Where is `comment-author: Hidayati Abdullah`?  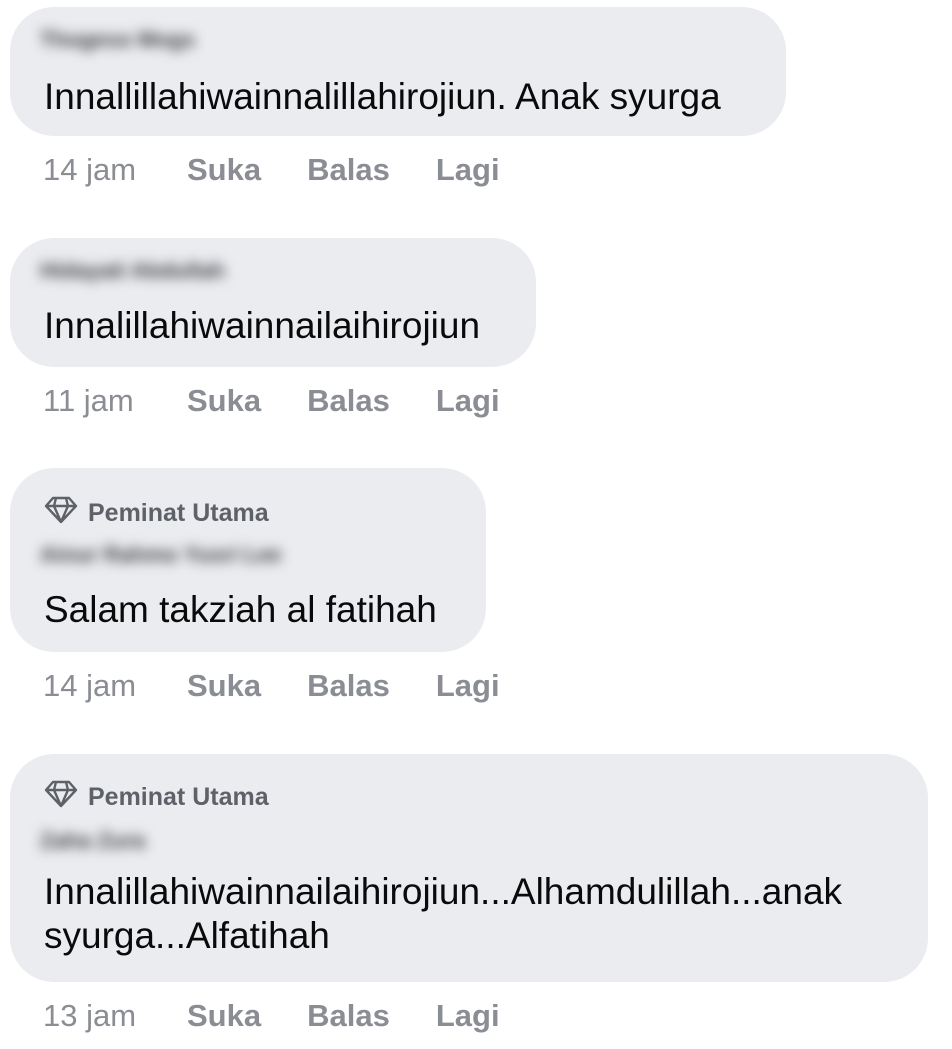 comment-author: Hidayati Abdullah is located at coordinates (132, 271).